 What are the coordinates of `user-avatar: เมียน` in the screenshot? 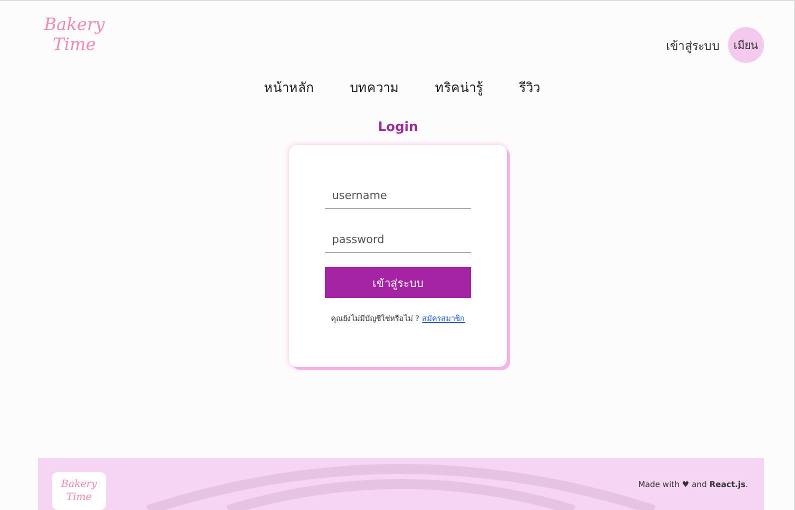 It's located at (746, 45).